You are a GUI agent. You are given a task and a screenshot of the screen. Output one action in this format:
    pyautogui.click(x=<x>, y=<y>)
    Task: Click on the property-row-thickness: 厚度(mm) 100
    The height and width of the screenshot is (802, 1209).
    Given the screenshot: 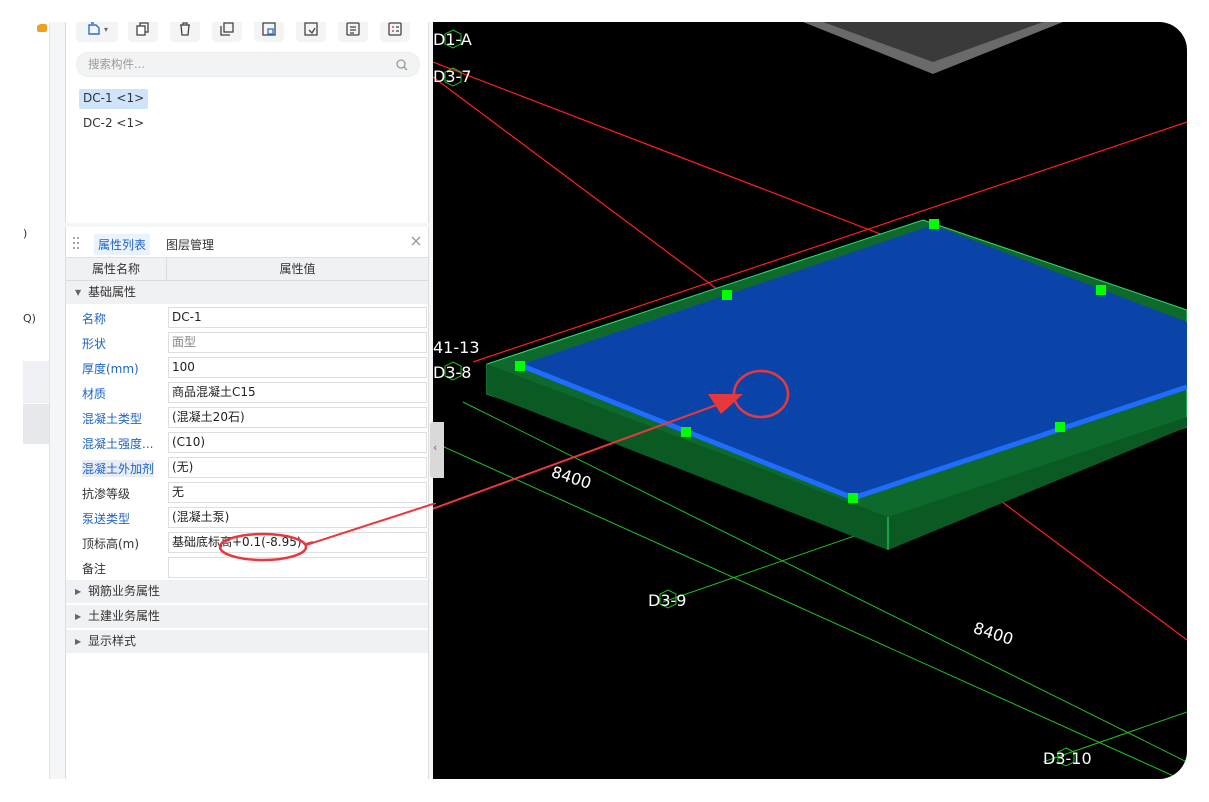 What is the action you would take?
    pyautogui.click(x=247, y=367)
    